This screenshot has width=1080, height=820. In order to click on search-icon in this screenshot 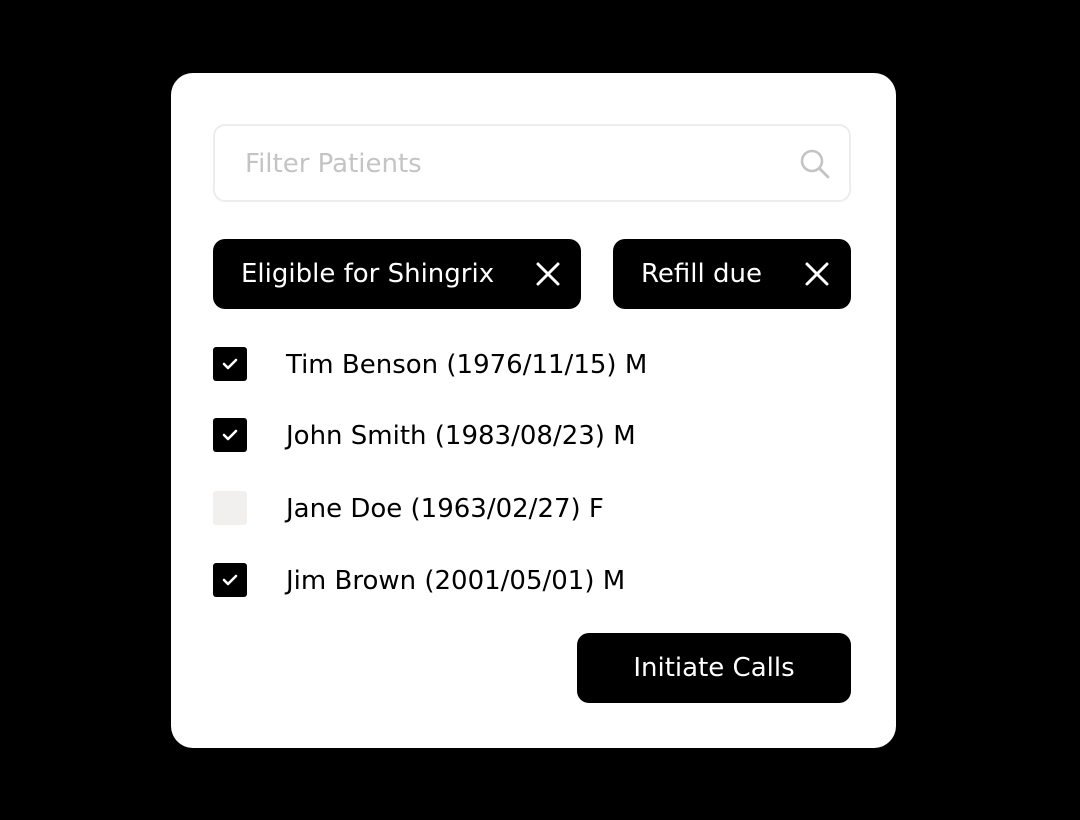, I will do `click(815, 164)`.